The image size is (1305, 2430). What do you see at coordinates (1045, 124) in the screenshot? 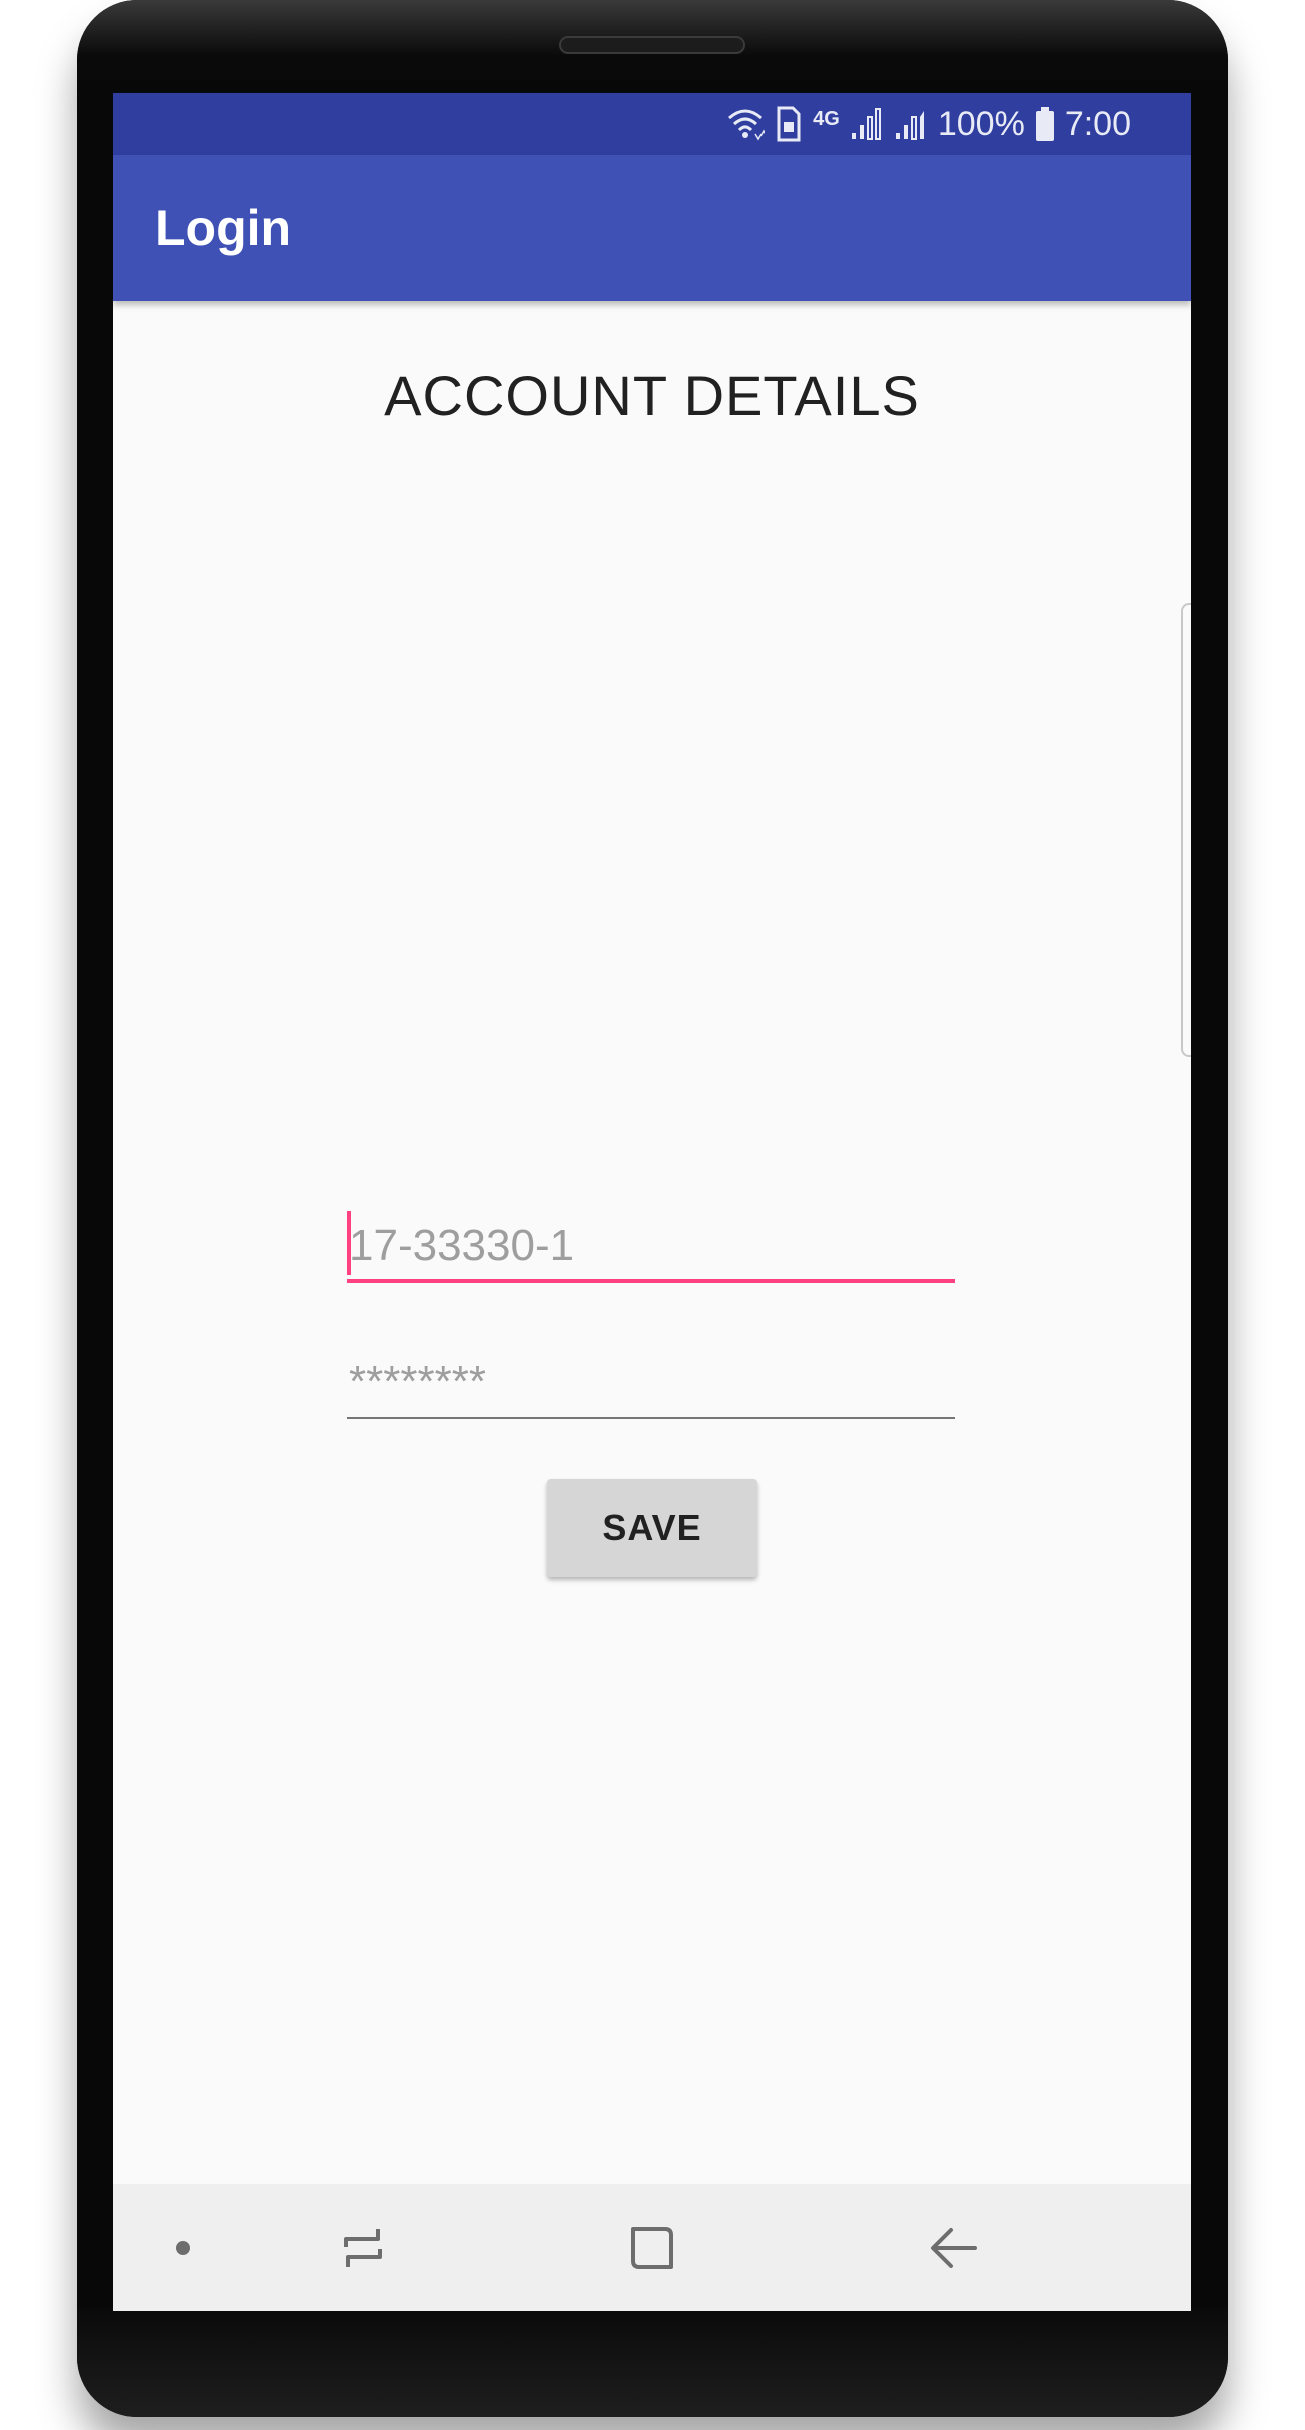
I see `battery-icon` at bounding box center [1045, 124].